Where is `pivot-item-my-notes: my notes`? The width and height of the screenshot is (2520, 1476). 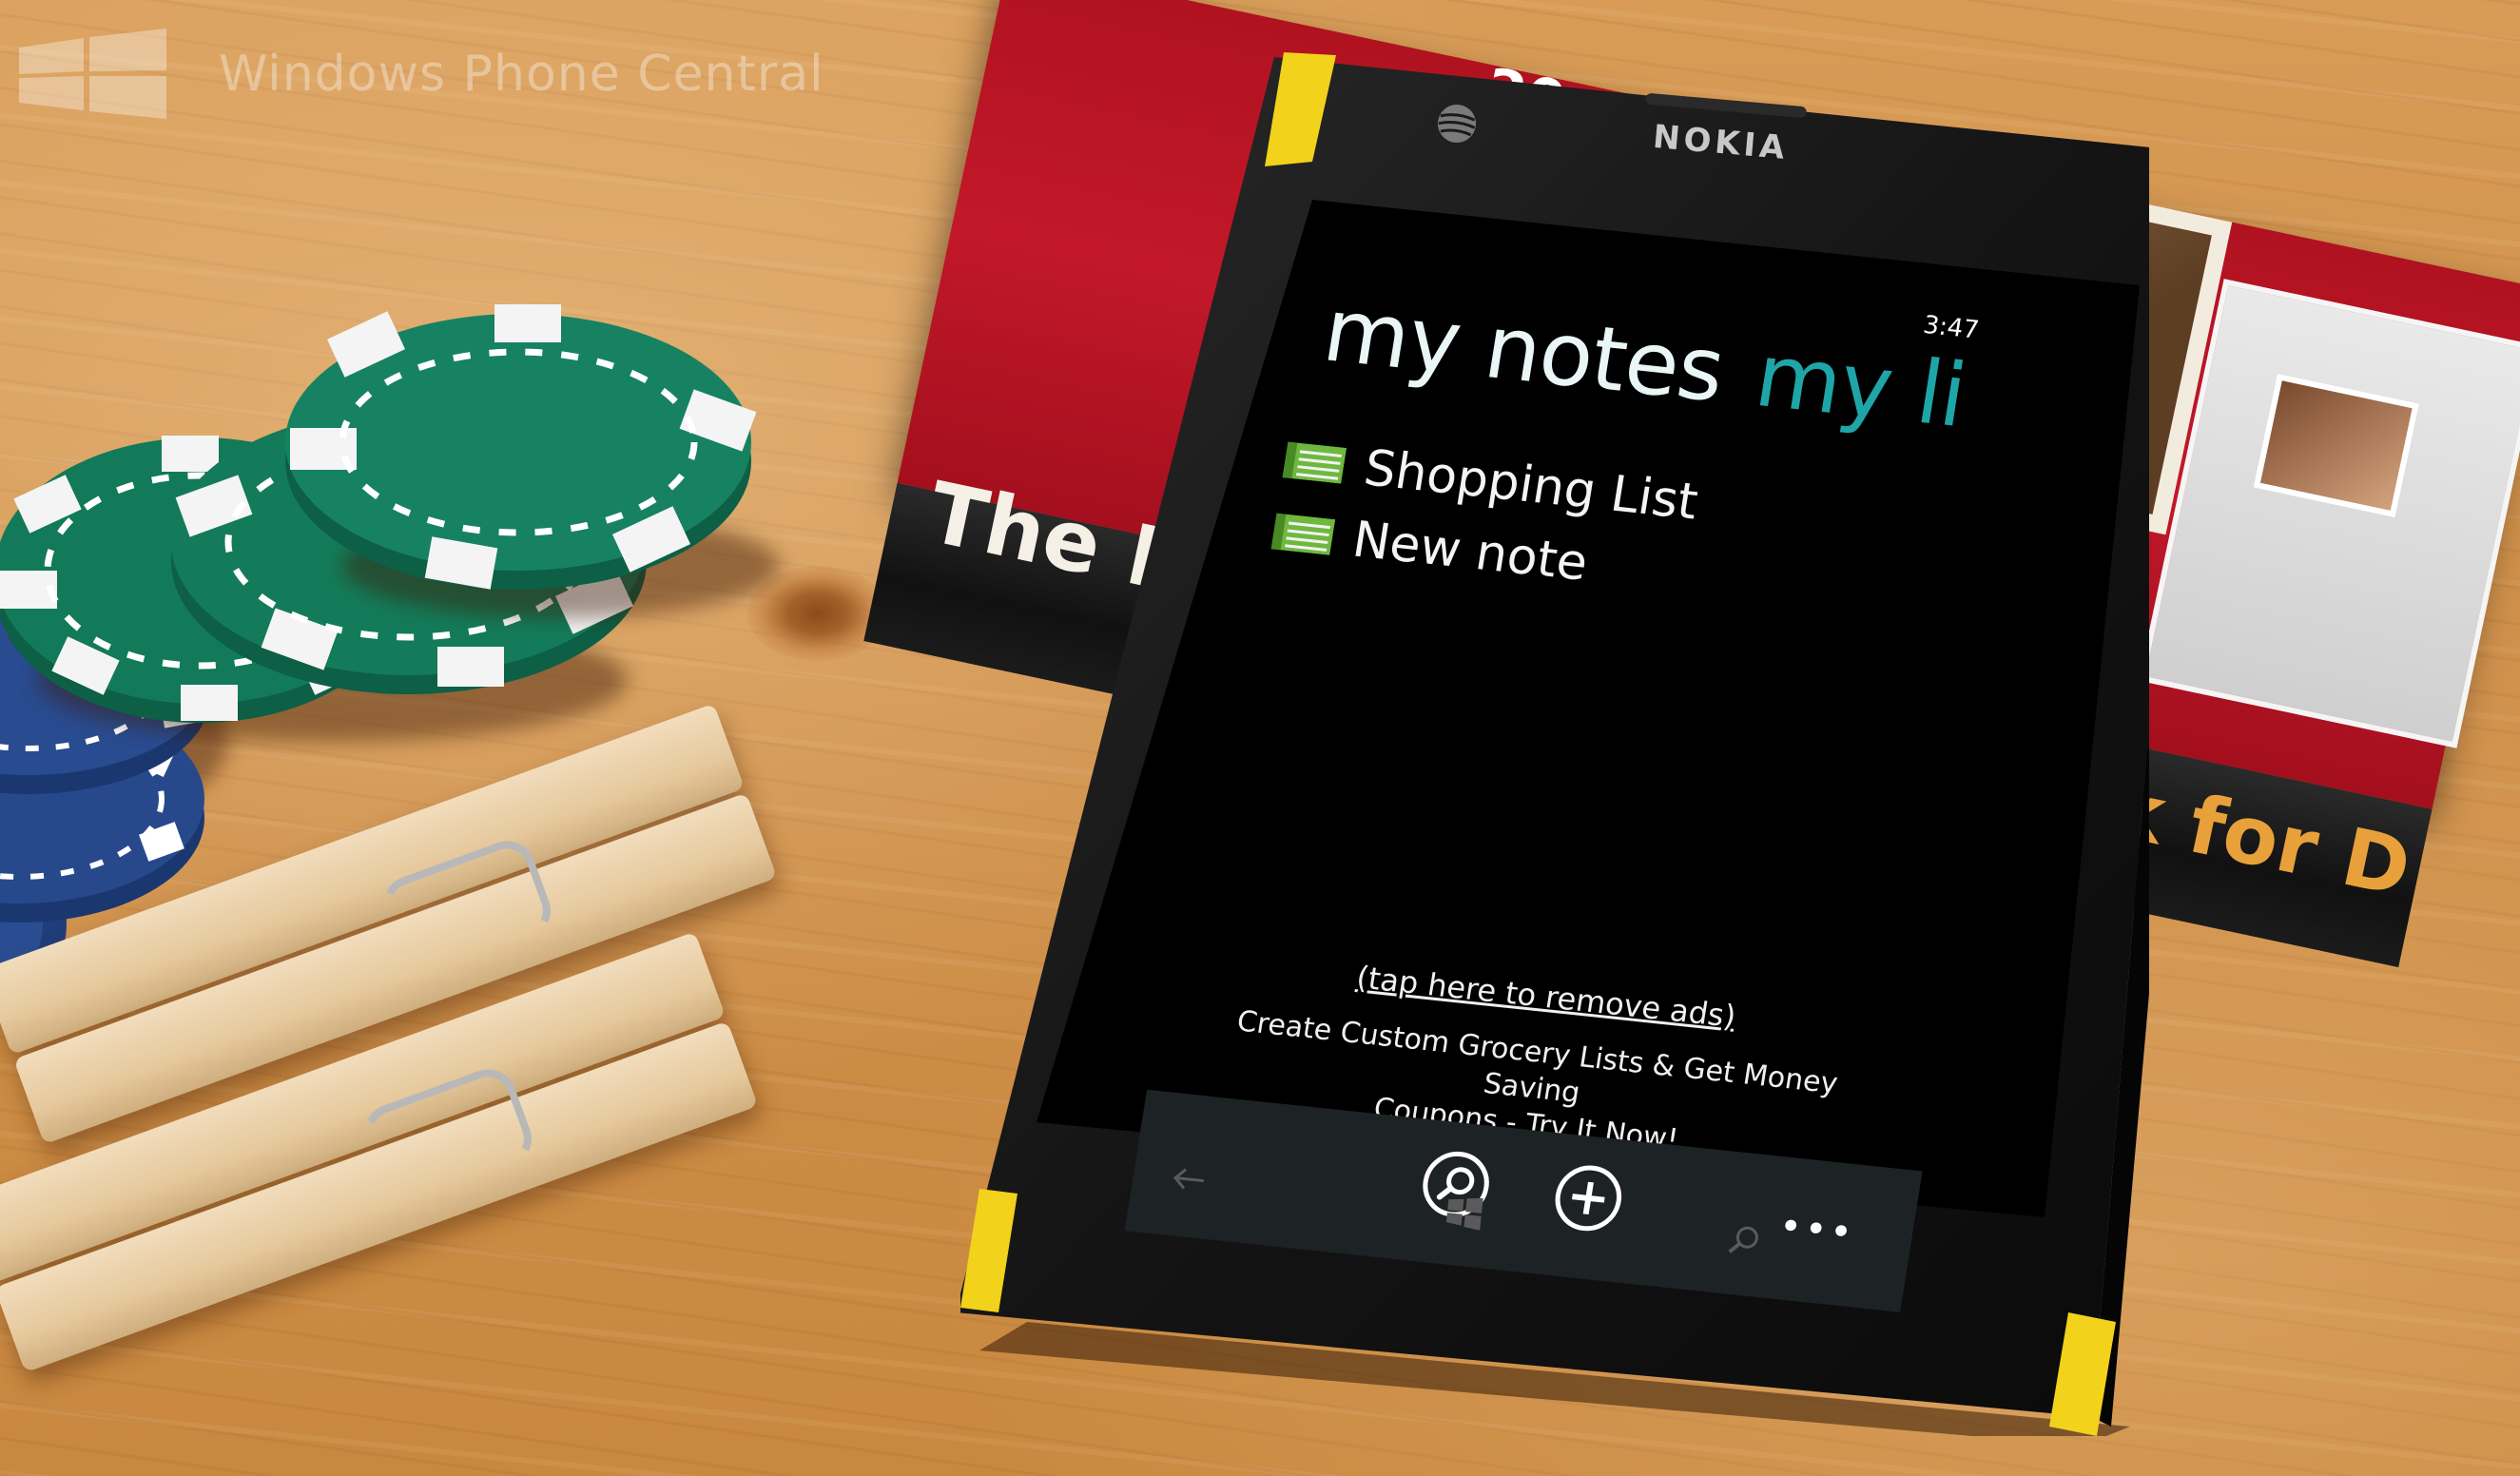 pivot-item-my-notes: my notes is located at coordinates (1524, 351).